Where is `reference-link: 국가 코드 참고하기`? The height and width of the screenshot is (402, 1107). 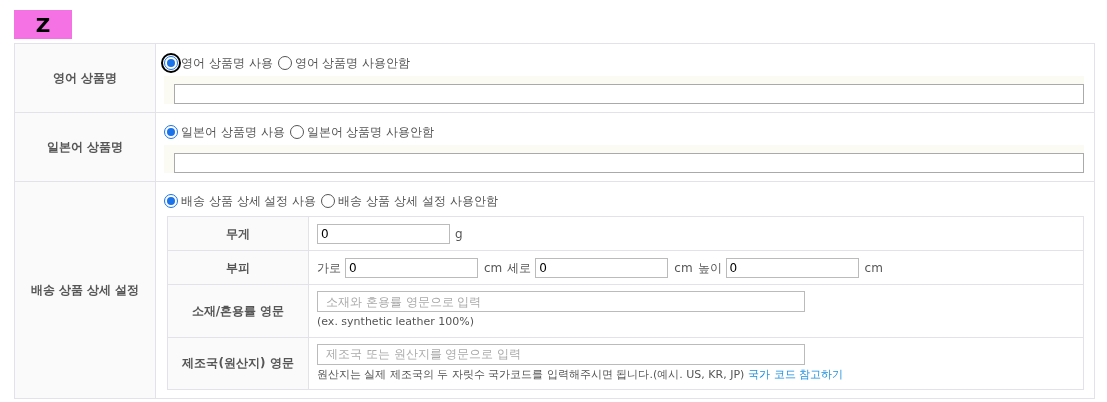 reference-link: 국가 코드 참고하기 is located at coordinates (796, 374).